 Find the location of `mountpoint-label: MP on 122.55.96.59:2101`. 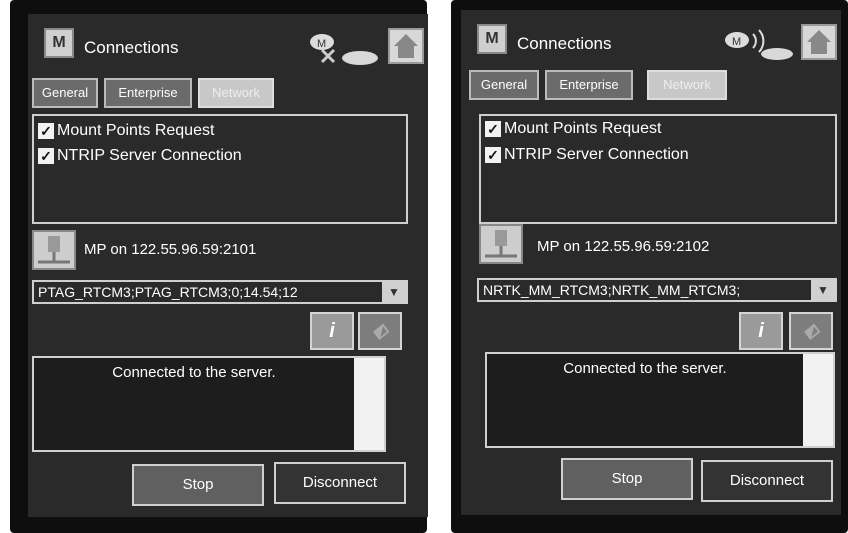

mountpoint-label: MP on 122.55.96.59:2101 is located at coordinates (170, 249).